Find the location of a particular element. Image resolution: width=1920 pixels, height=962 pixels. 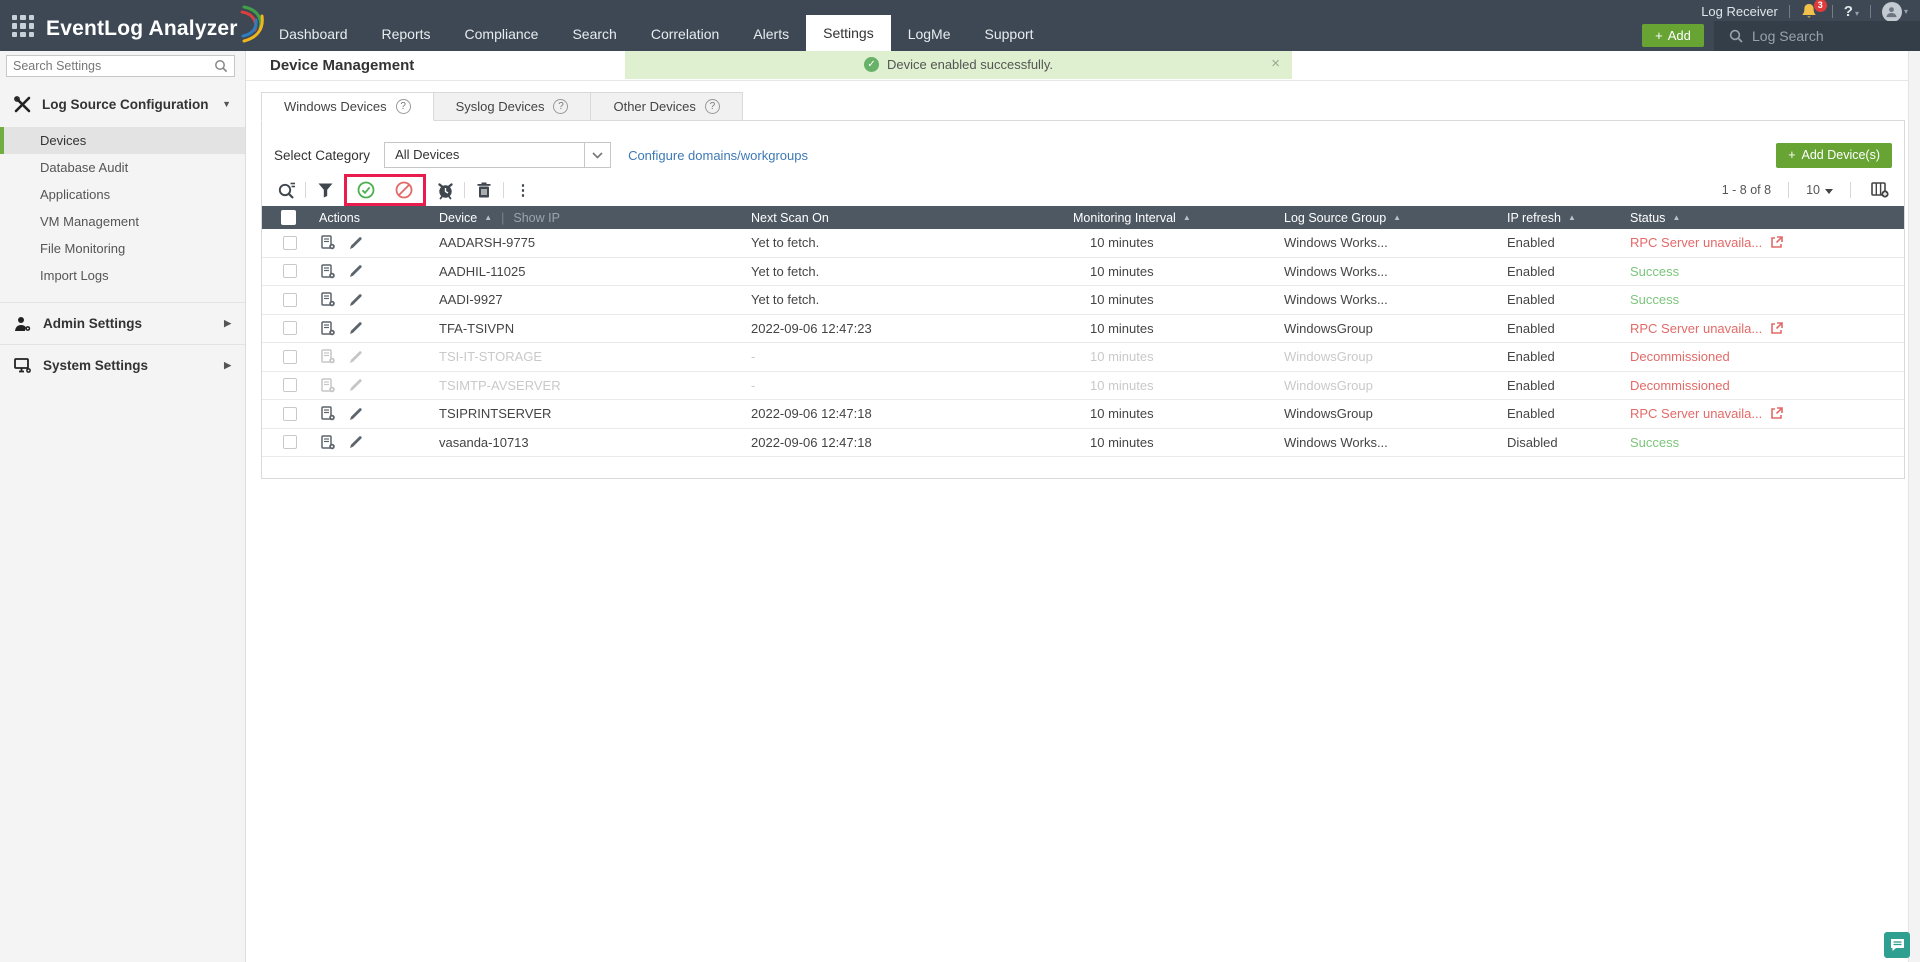

column-log-source-group: Log Source Group is located at coordinates (1335, 218).